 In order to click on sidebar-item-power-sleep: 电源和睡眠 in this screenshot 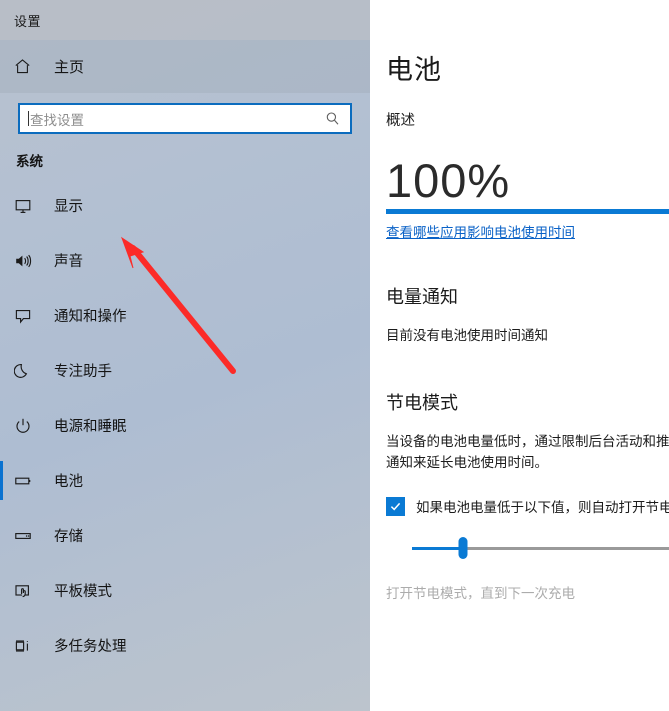, I will do `click(185, 425)`.